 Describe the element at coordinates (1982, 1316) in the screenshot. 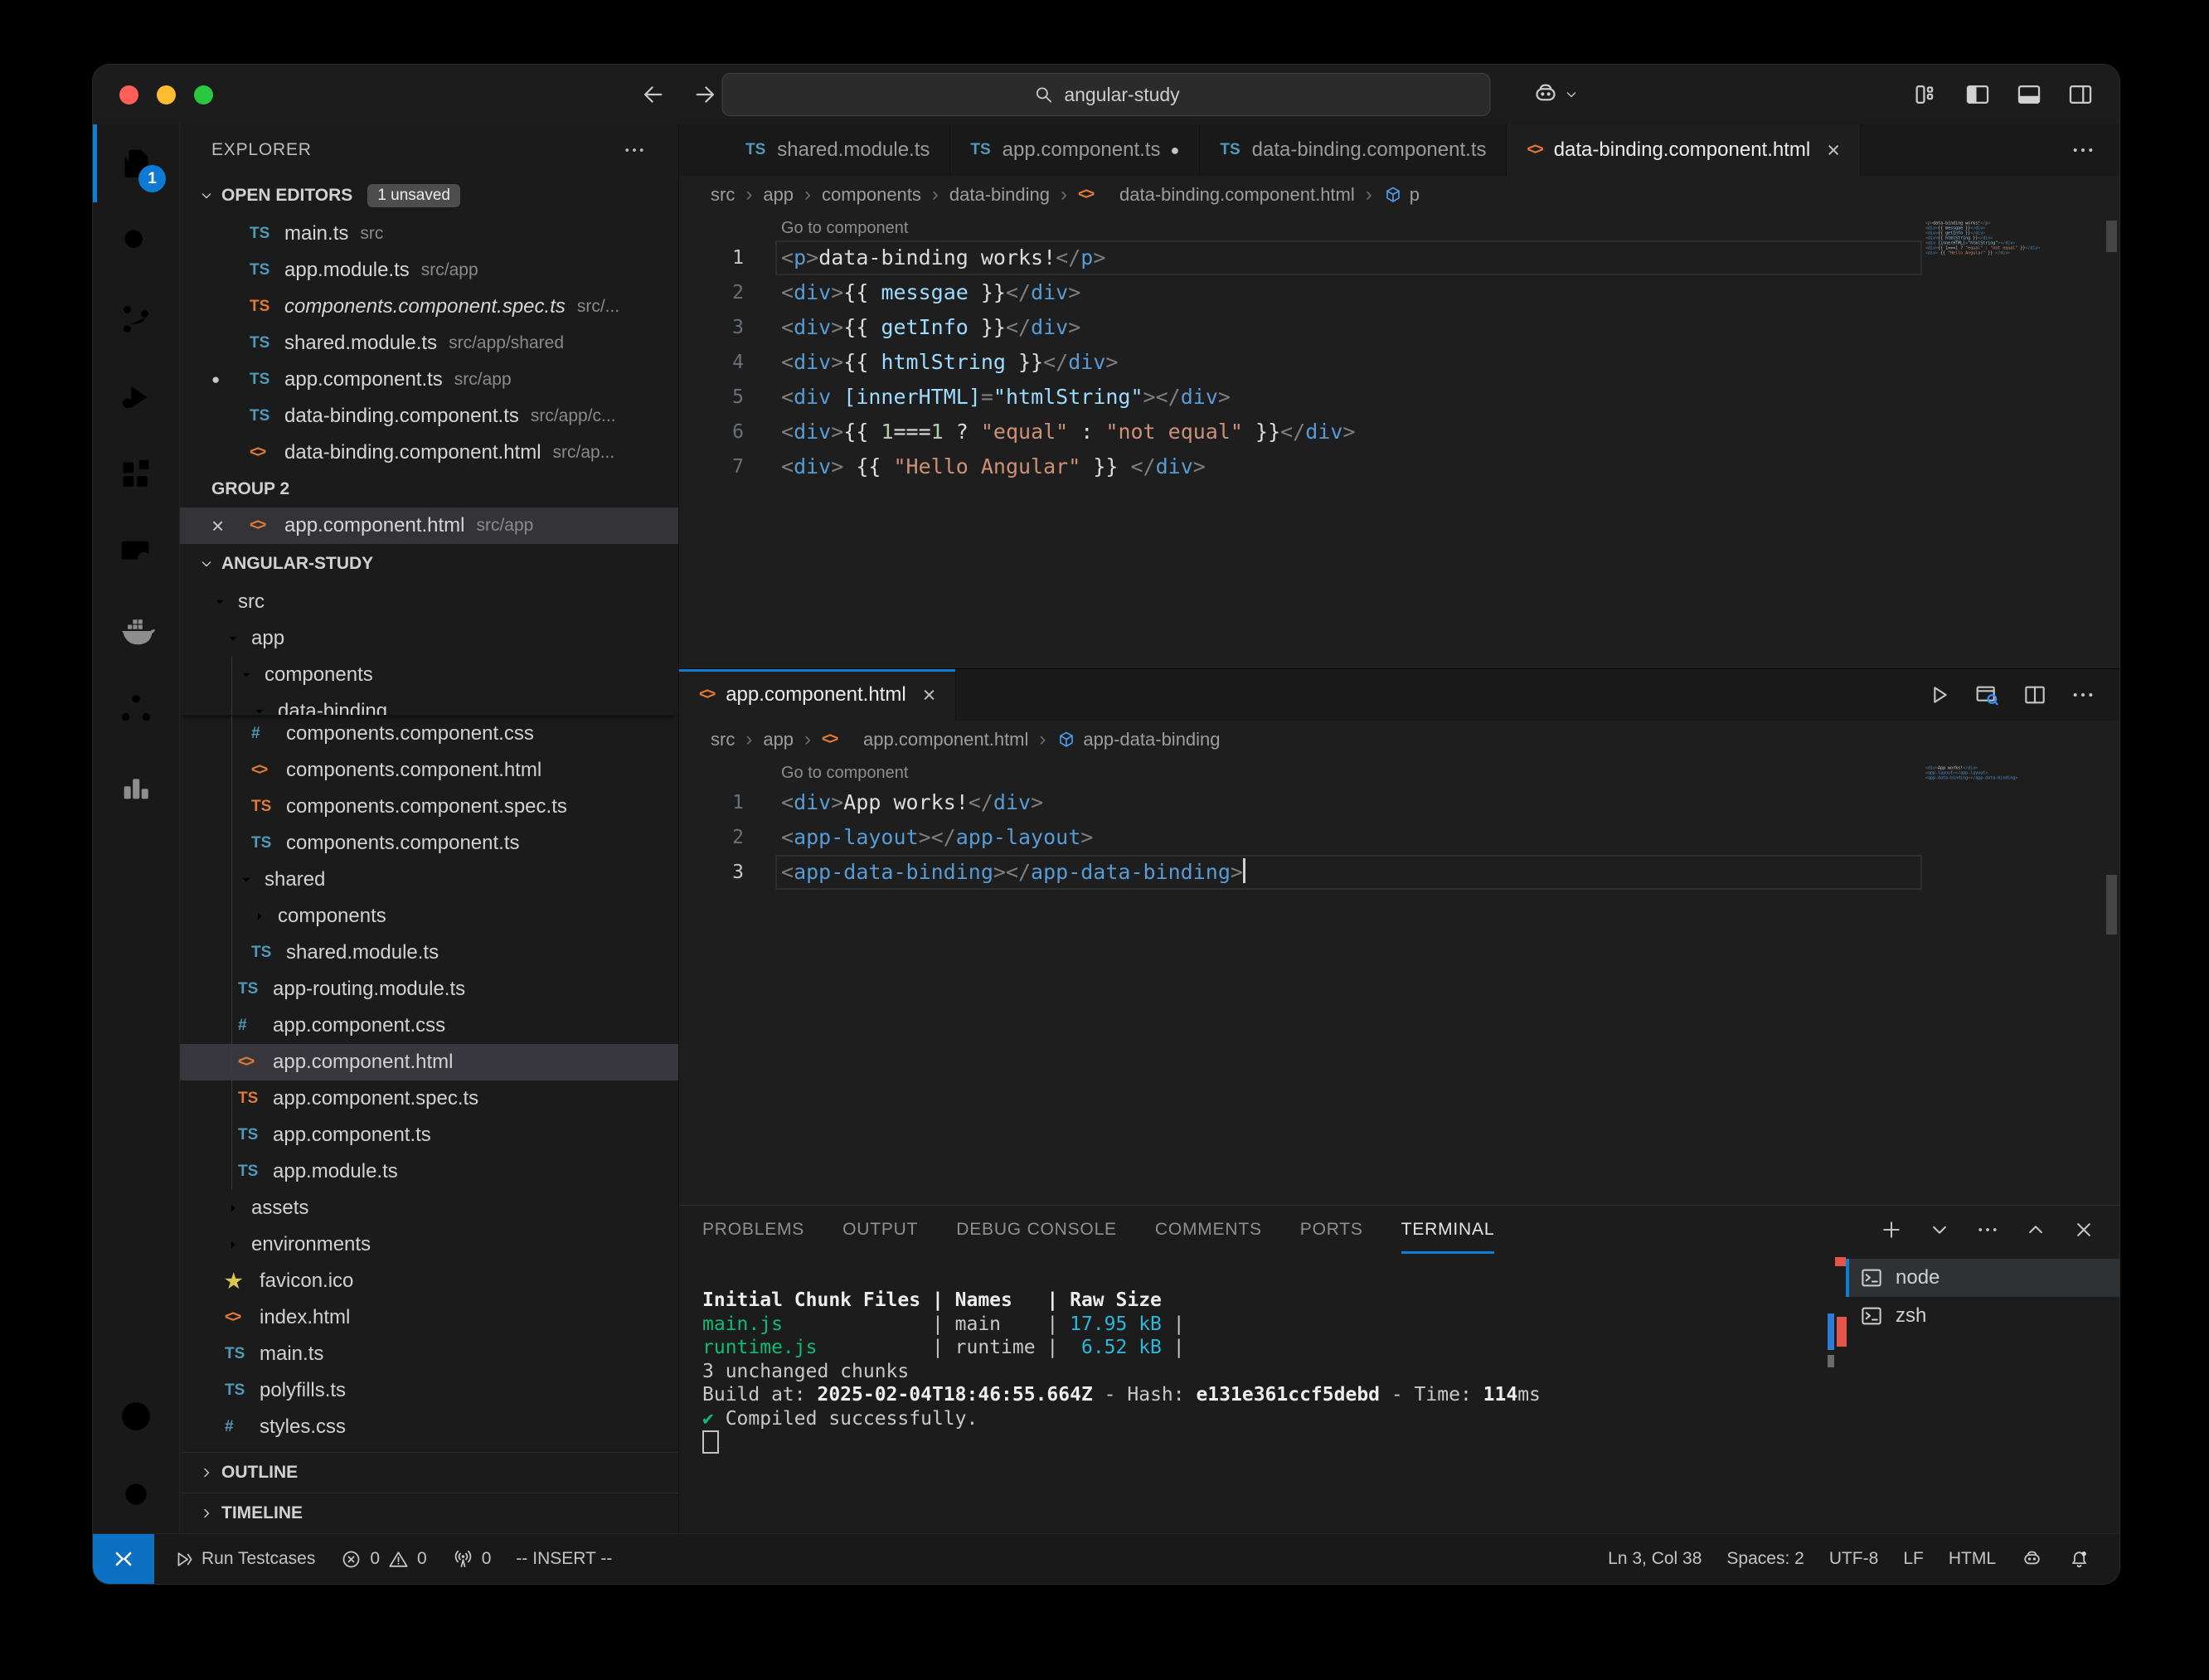

I see `terminal-instance-zsh: zsh` at that location.